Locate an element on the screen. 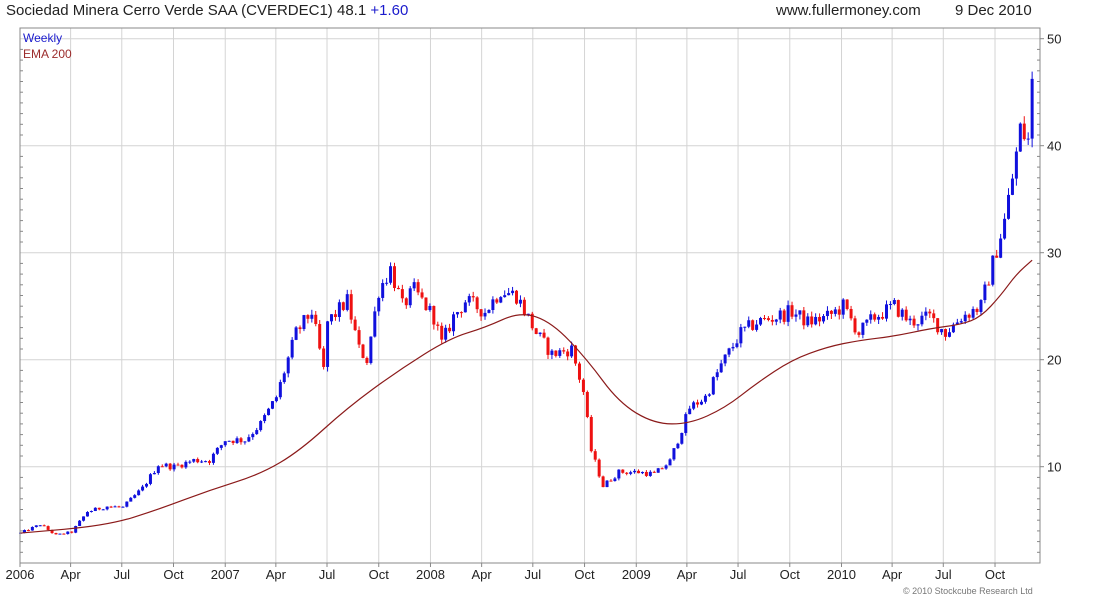 The image size is (1100, 600). chart-legend: Weekly EMA 200 is located at coordinates (47, 46).